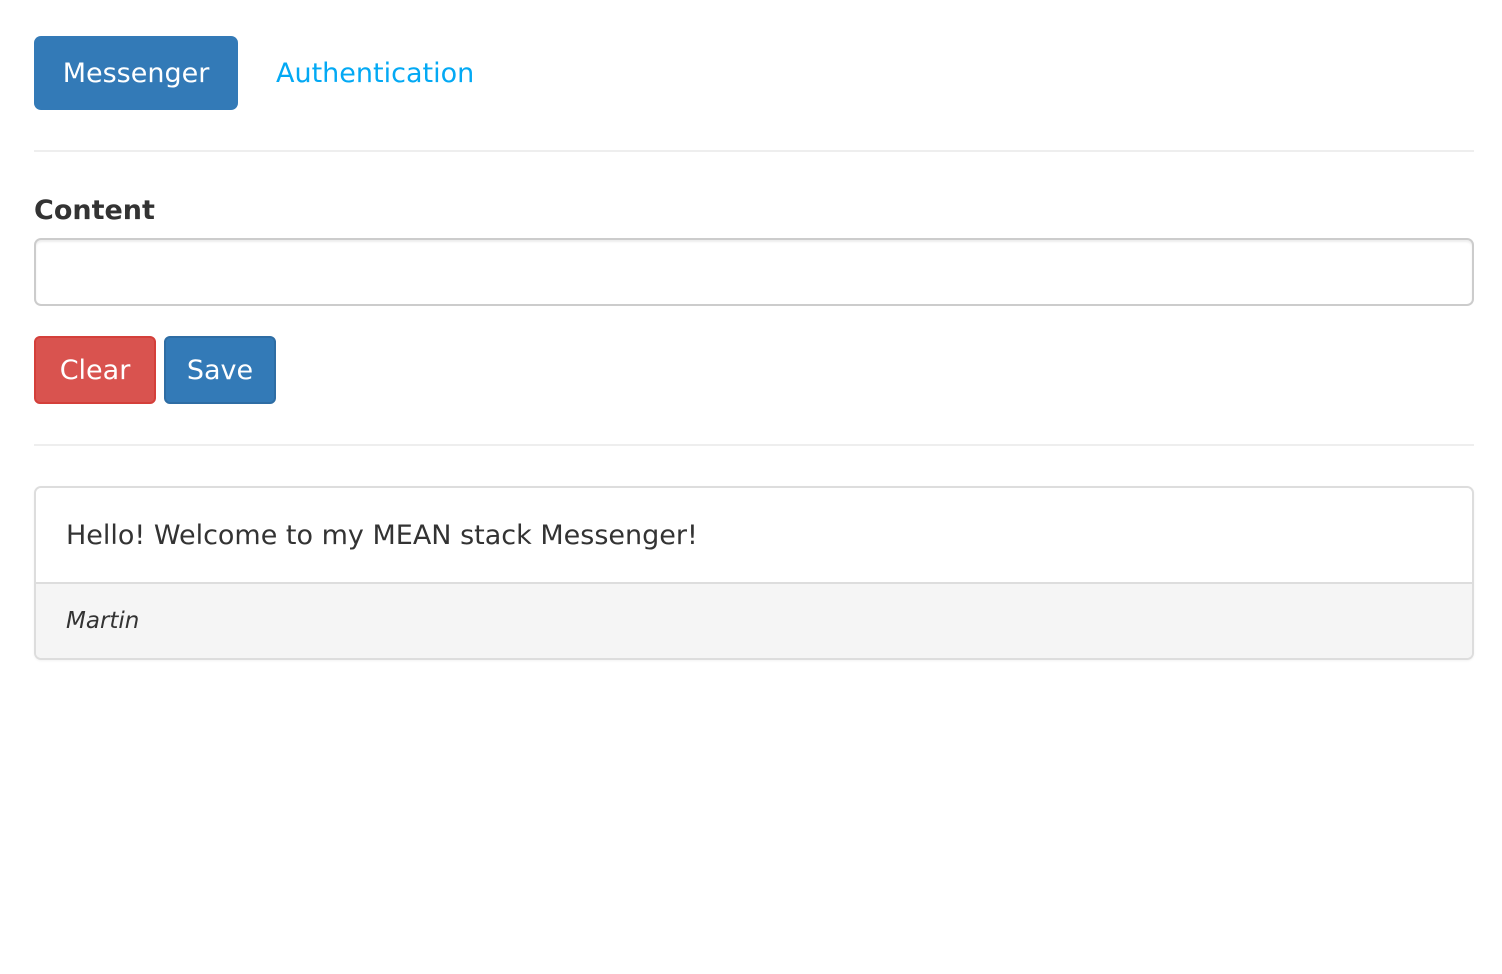  Describe the element at coordinates (754, 73) in the screenshot. I see `main-nav: Messenger Authentication` at that location.